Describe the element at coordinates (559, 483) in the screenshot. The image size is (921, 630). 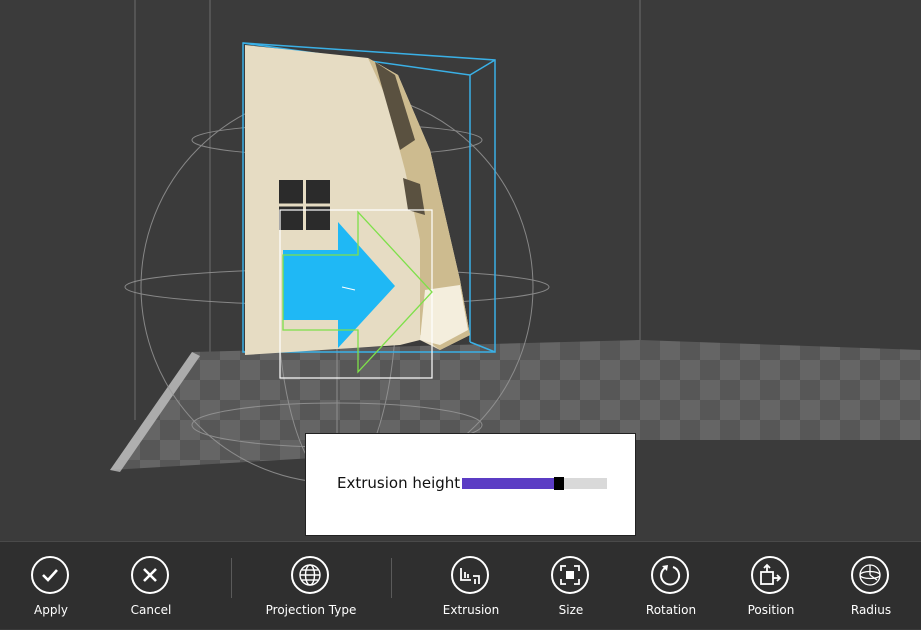
I see `slider-thumb` at that location.